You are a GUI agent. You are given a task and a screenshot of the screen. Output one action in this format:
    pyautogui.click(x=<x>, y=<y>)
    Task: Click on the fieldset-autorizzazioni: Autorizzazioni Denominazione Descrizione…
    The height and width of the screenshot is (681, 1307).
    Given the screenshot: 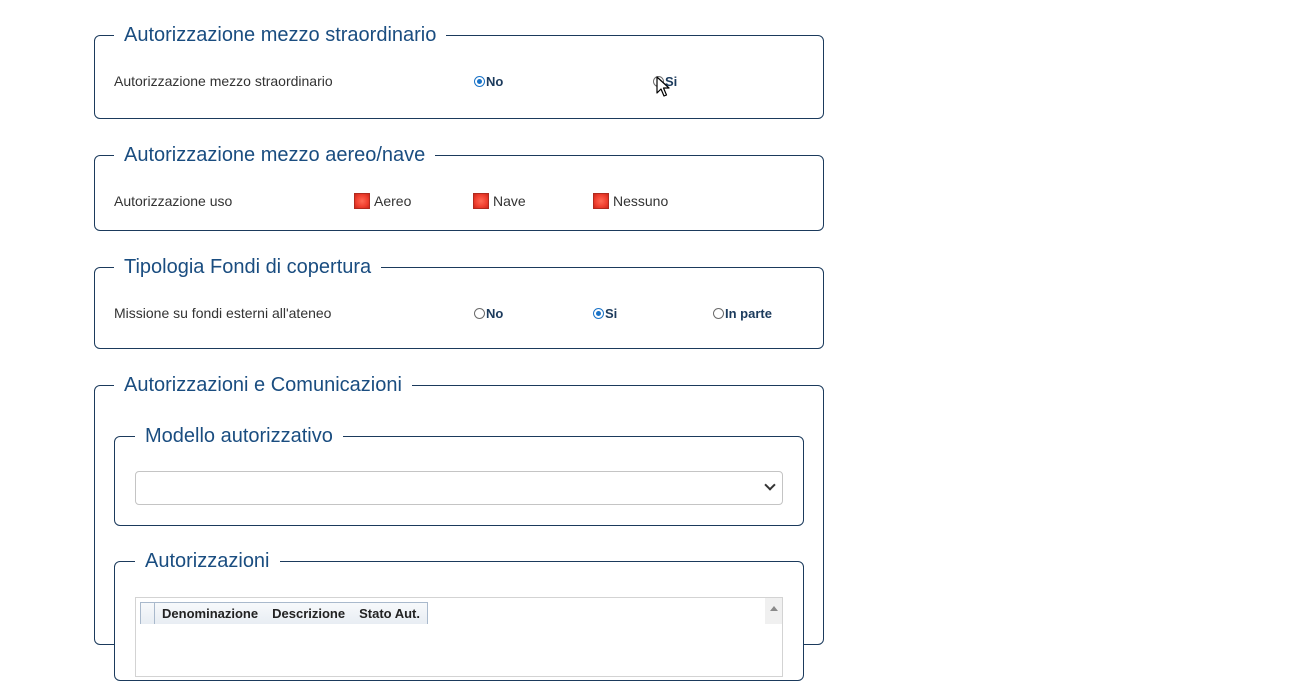 What is the action you would take?
    pyautogui.click(x=459, y=615)
    